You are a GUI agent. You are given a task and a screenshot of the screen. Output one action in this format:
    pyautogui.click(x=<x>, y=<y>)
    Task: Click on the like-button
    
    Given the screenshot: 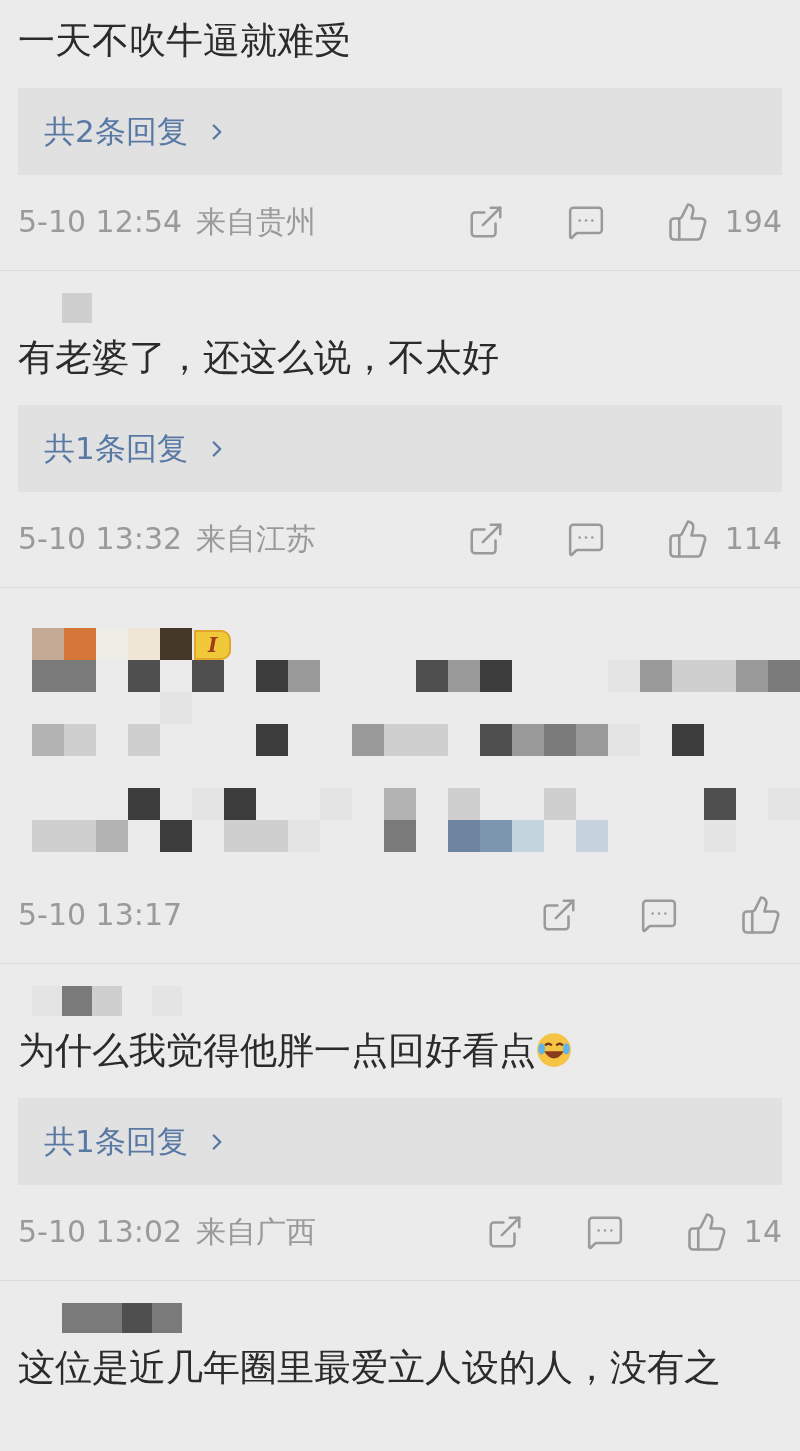 What is the action you would take?
    pyautogui.click(x=761, y=914)
    